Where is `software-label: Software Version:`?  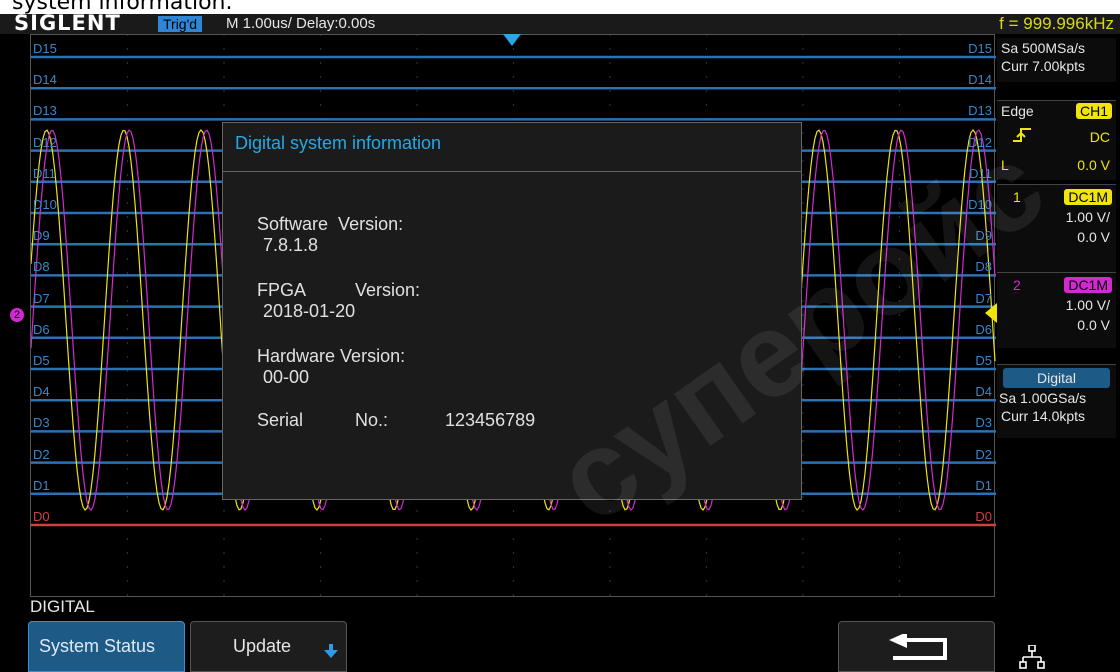
software-label: Software Version: is located at coordinates (330, 224).